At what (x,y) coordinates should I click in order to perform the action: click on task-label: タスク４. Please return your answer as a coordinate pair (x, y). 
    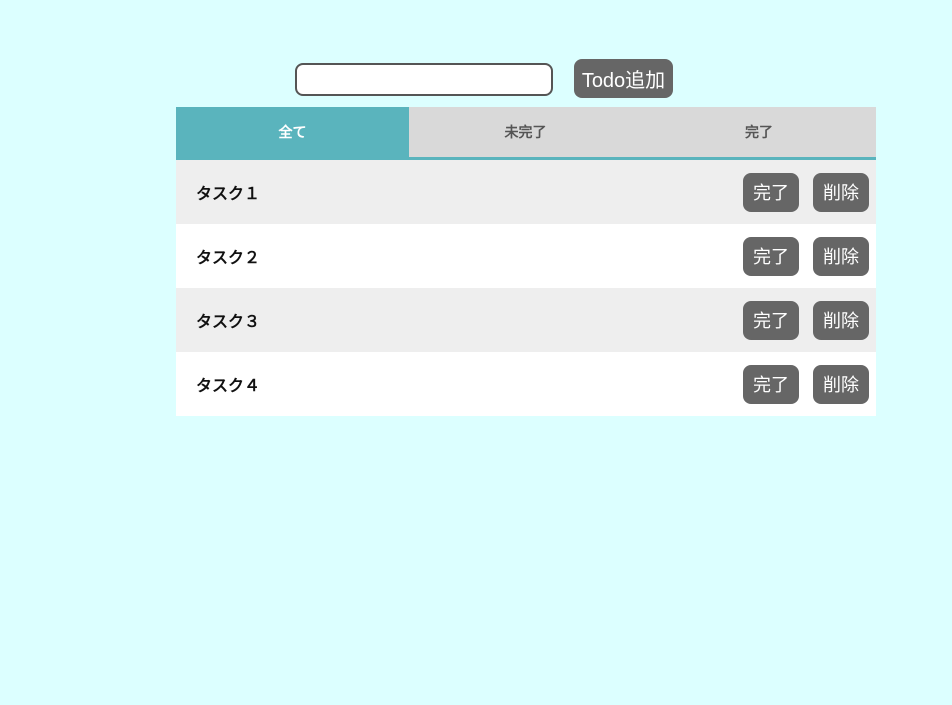
    Looking at the image, I should click on (228, 385).